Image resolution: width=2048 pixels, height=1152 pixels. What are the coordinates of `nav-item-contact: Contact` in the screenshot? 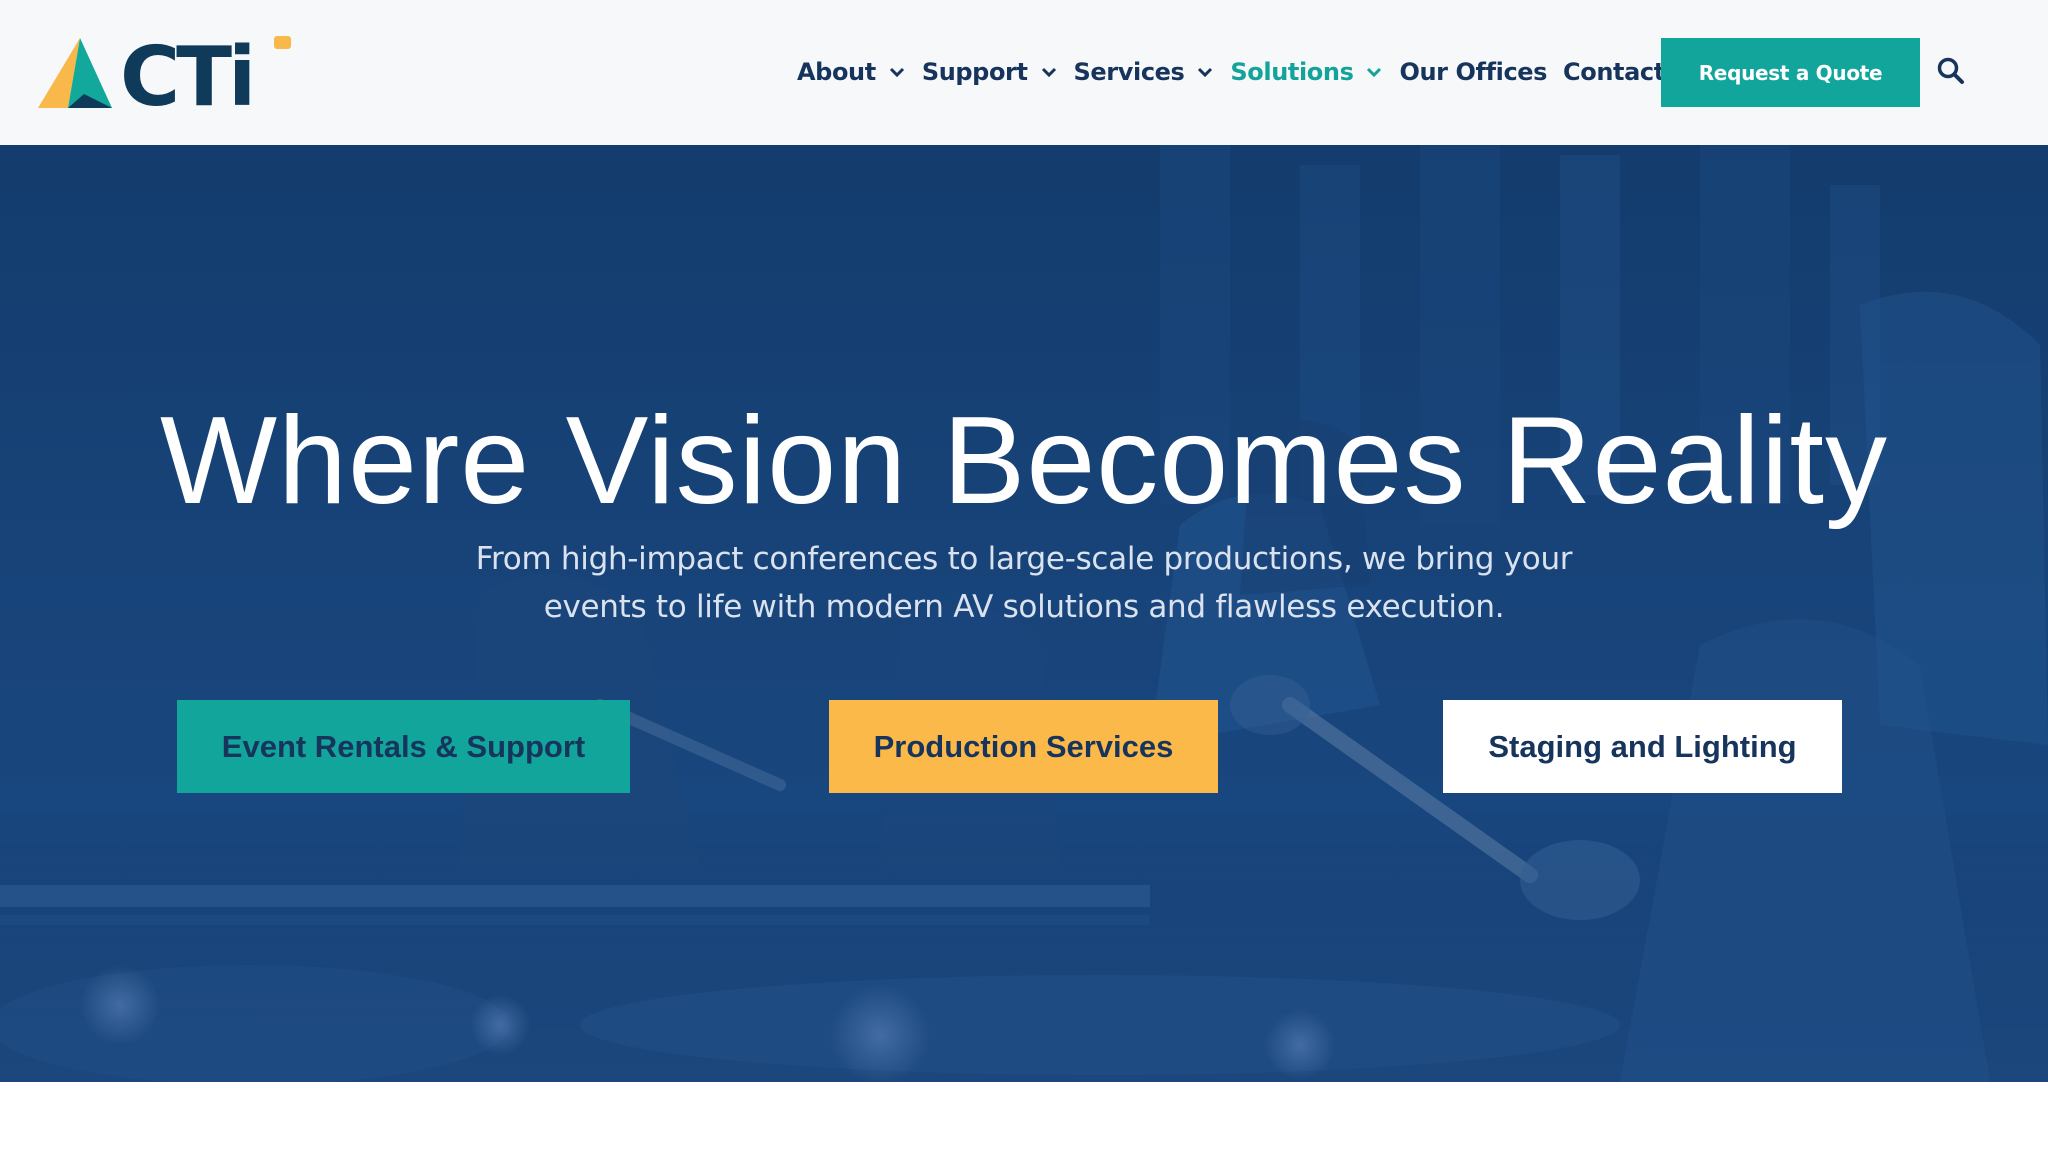 It's located at (1614, 72).